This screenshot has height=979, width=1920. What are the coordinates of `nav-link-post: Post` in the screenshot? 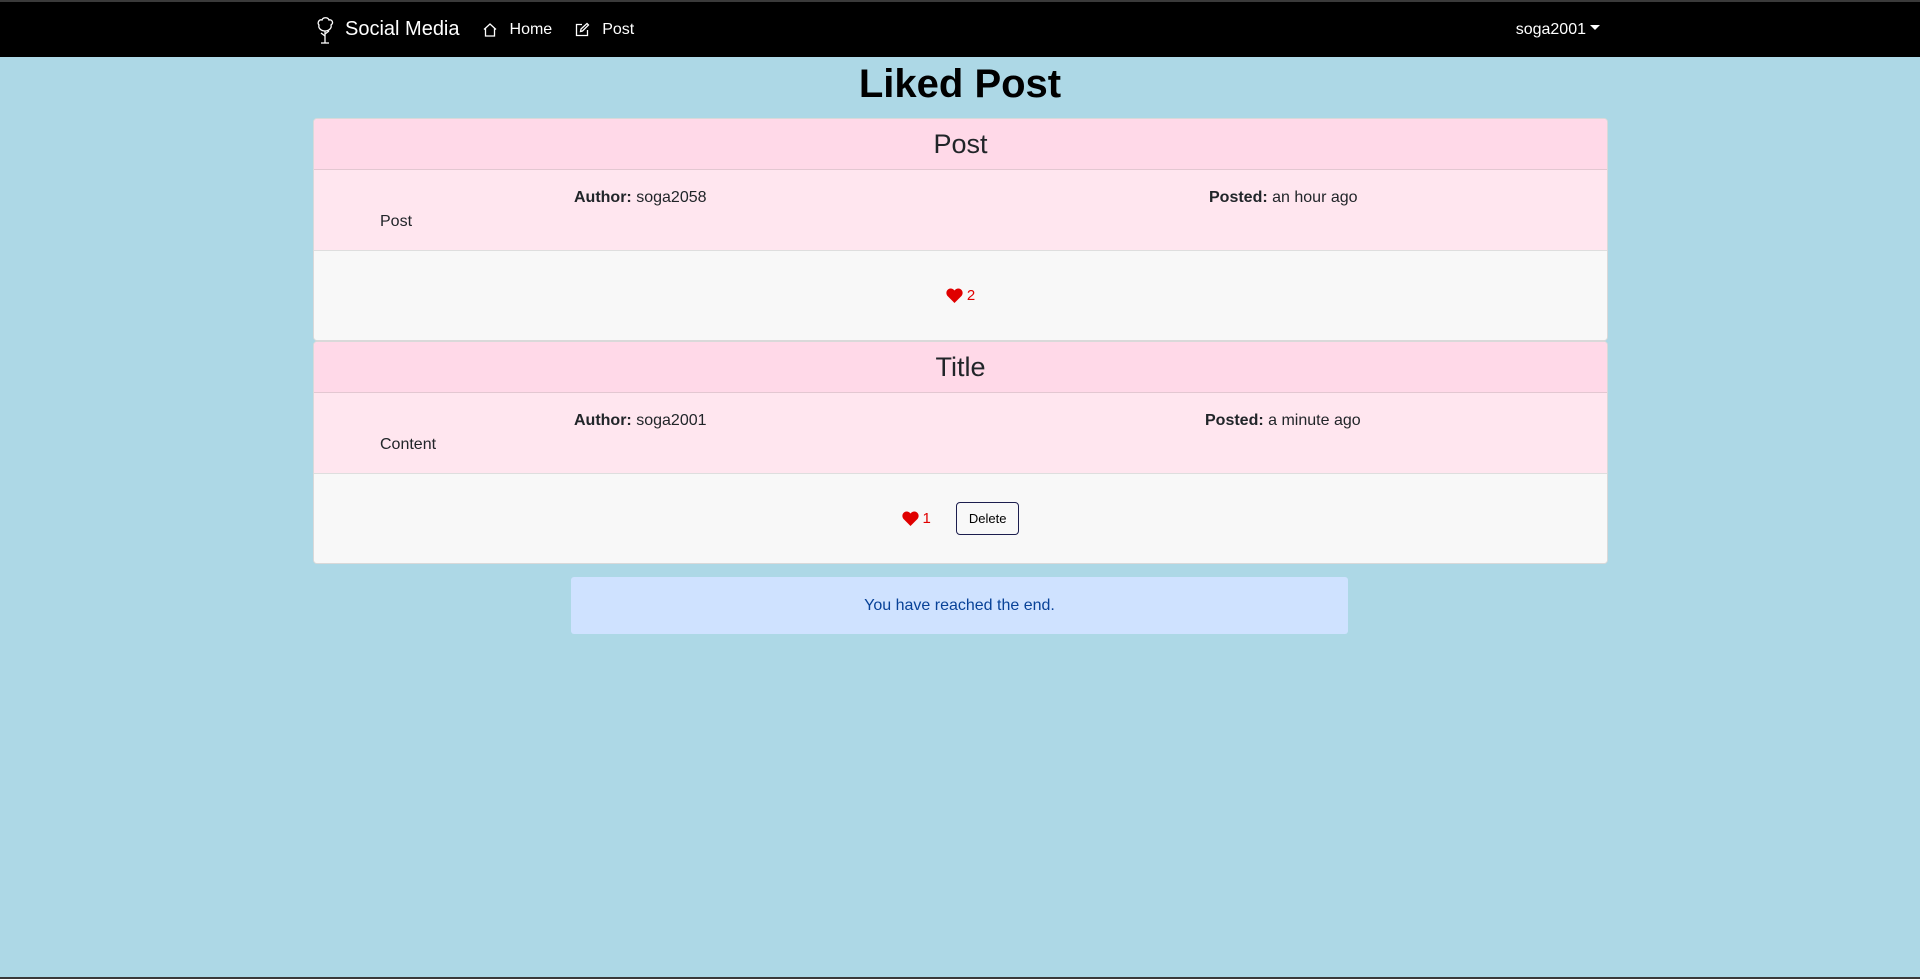 It's located at (604, 30).